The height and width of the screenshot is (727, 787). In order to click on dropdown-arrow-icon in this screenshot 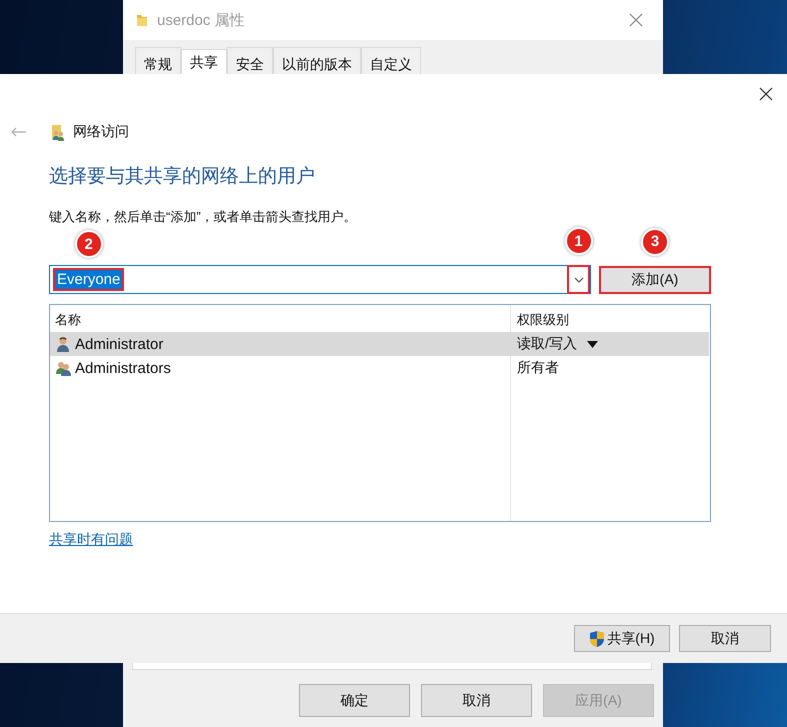, I will do `click(592, 344)`.